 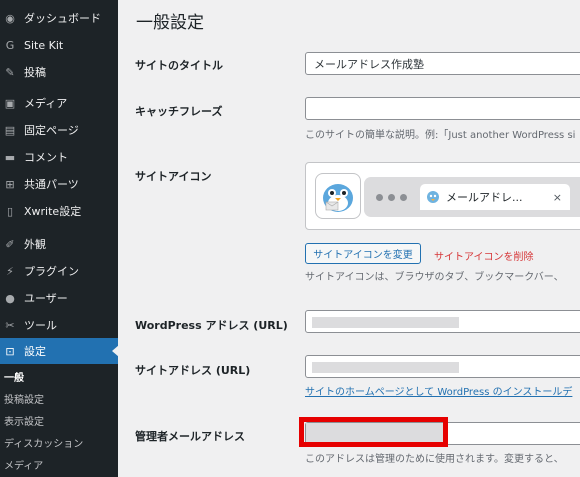 I want to click on submenu-item-4: メディア, so click(x=59, y=464).